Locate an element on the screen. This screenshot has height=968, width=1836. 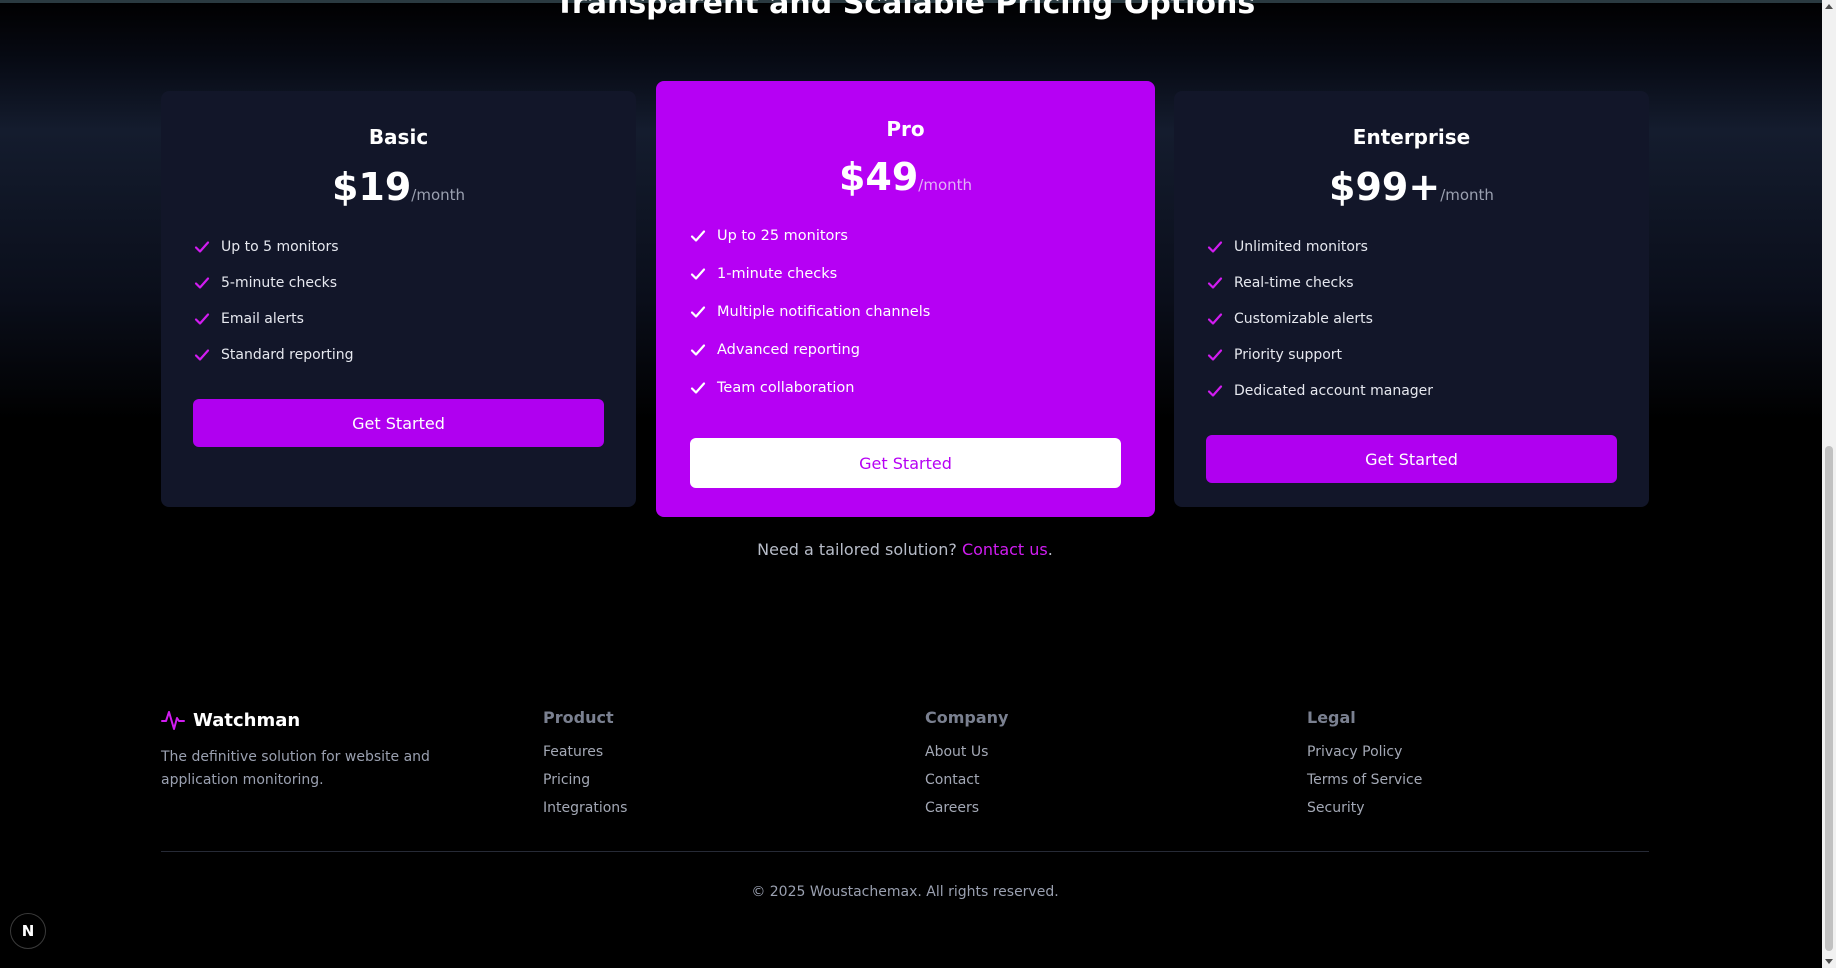
feature-item: Team collaboration is located at coordinates (922, 388).